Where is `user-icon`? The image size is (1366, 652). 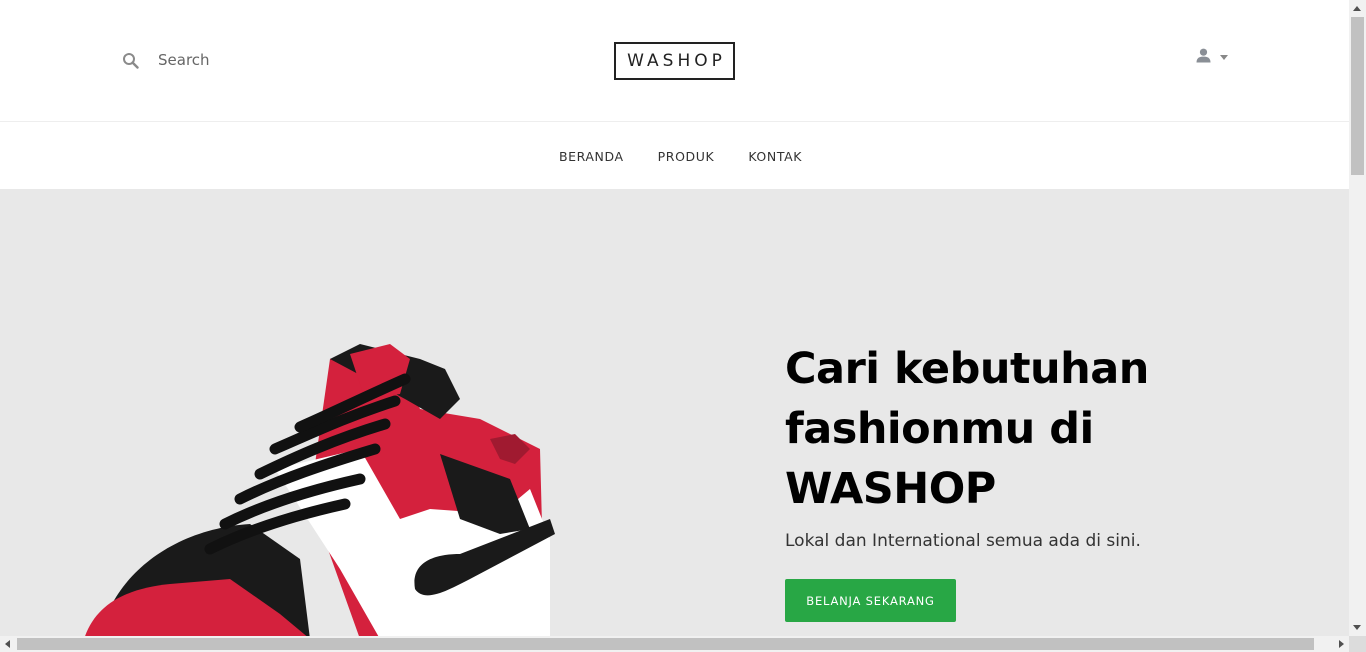 user-icon is located at coordinates (1203, 57).